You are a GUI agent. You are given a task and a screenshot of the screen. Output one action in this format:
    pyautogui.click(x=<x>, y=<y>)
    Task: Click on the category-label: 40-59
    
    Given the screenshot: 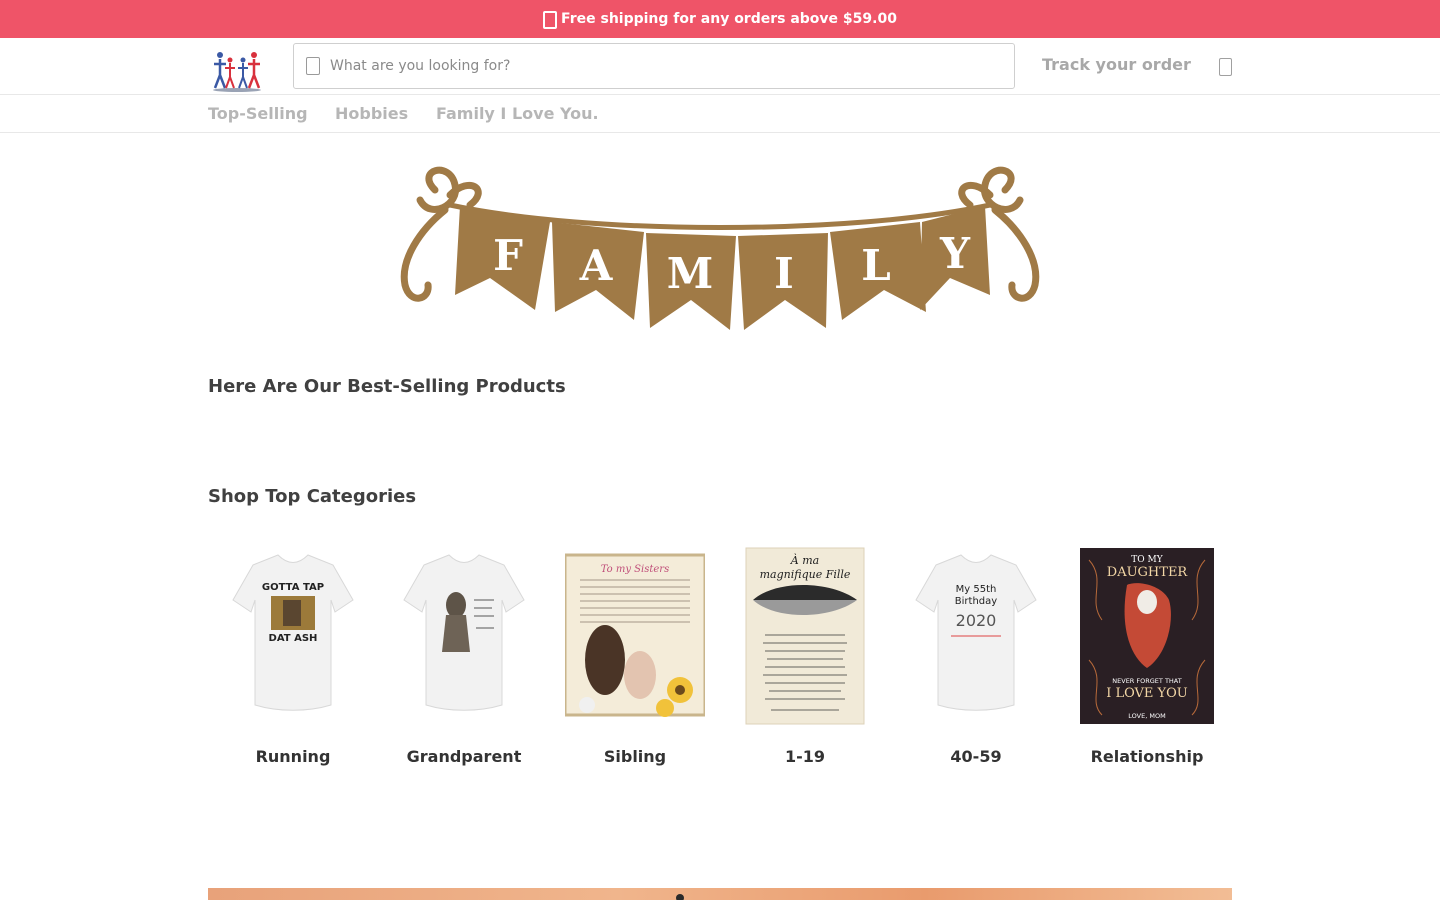 What is the action you would take?
    pyautogui.click(x=976, y=756)
    